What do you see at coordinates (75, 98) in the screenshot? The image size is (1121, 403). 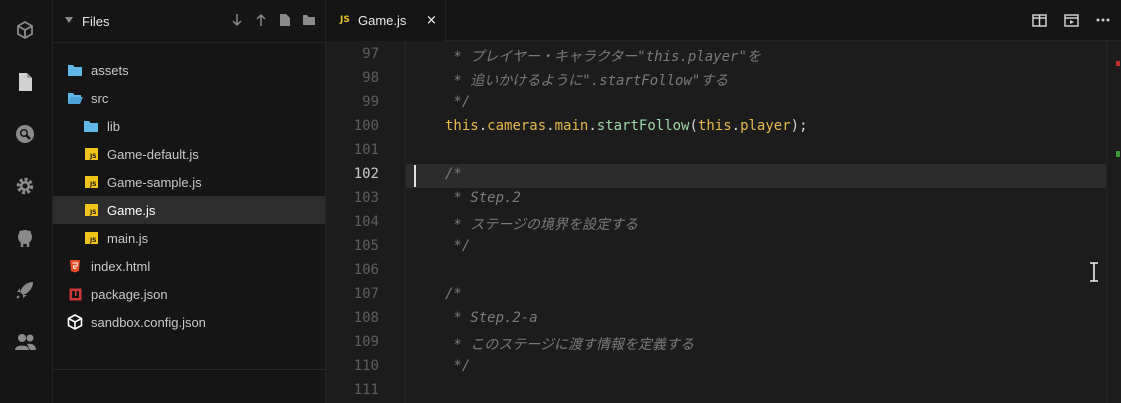 I see `folder-open-icon` at bounding box center [75, 98].